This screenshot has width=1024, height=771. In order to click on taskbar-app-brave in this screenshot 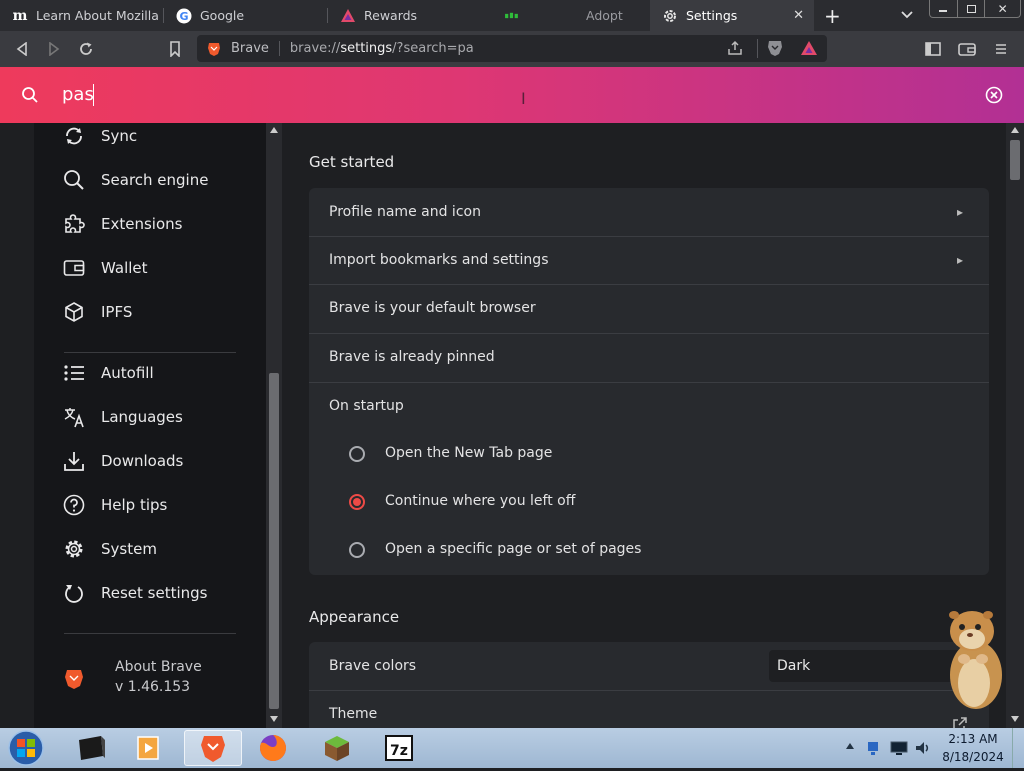, I will do `click(213, 748)`.